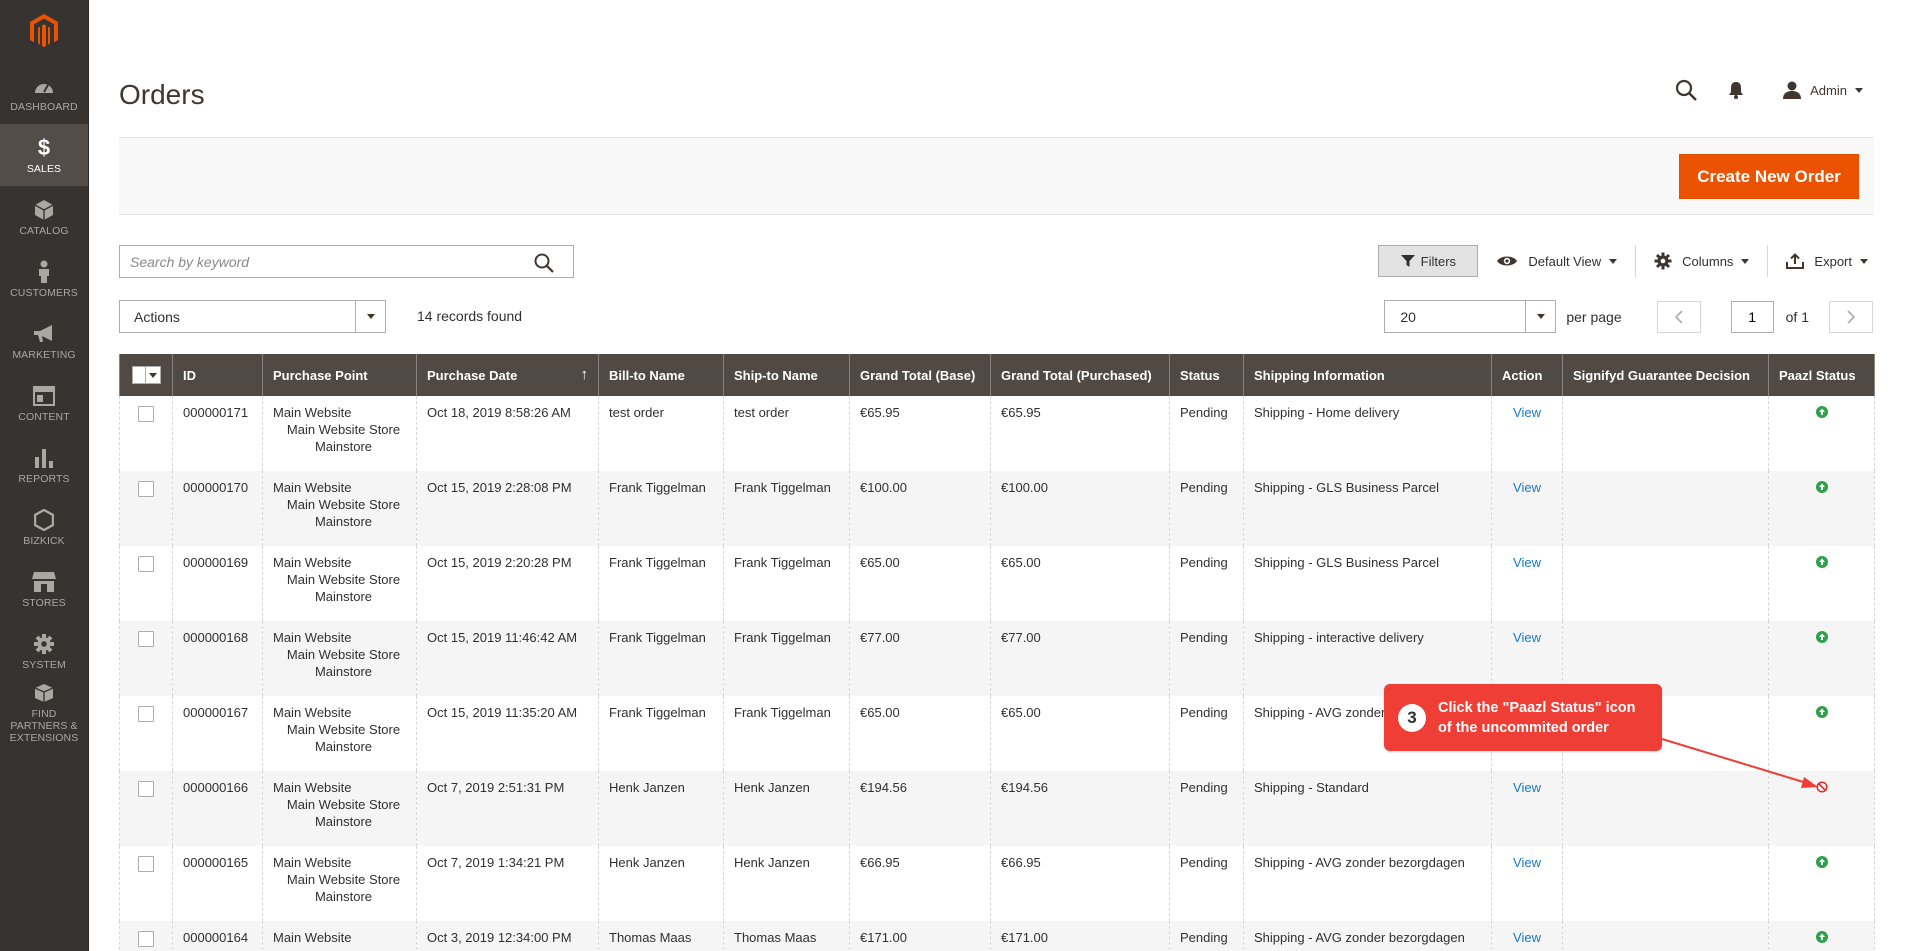  What do you see at coordinates (44, 694) in the screenshot?
I see `boxes-icon` at bounding box center [44, 694].